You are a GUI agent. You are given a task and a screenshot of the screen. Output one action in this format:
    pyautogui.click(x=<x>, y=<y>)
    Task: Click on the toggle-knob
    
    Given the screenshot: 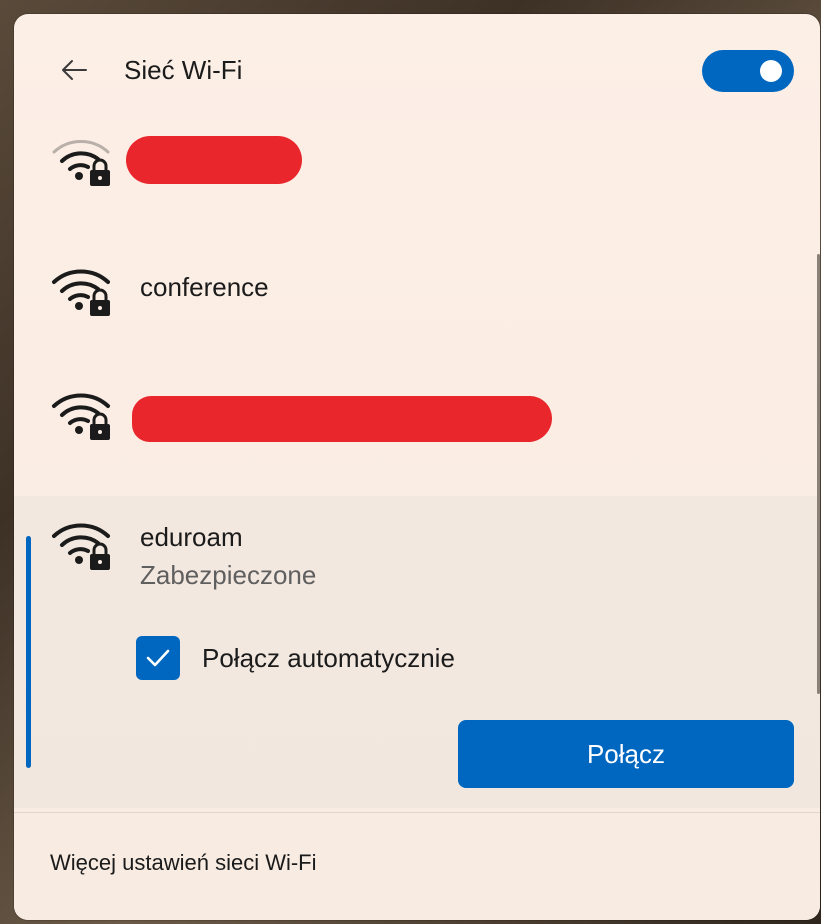 What is the action you would take?
    pyautogui.click(x=771, y=71)
    